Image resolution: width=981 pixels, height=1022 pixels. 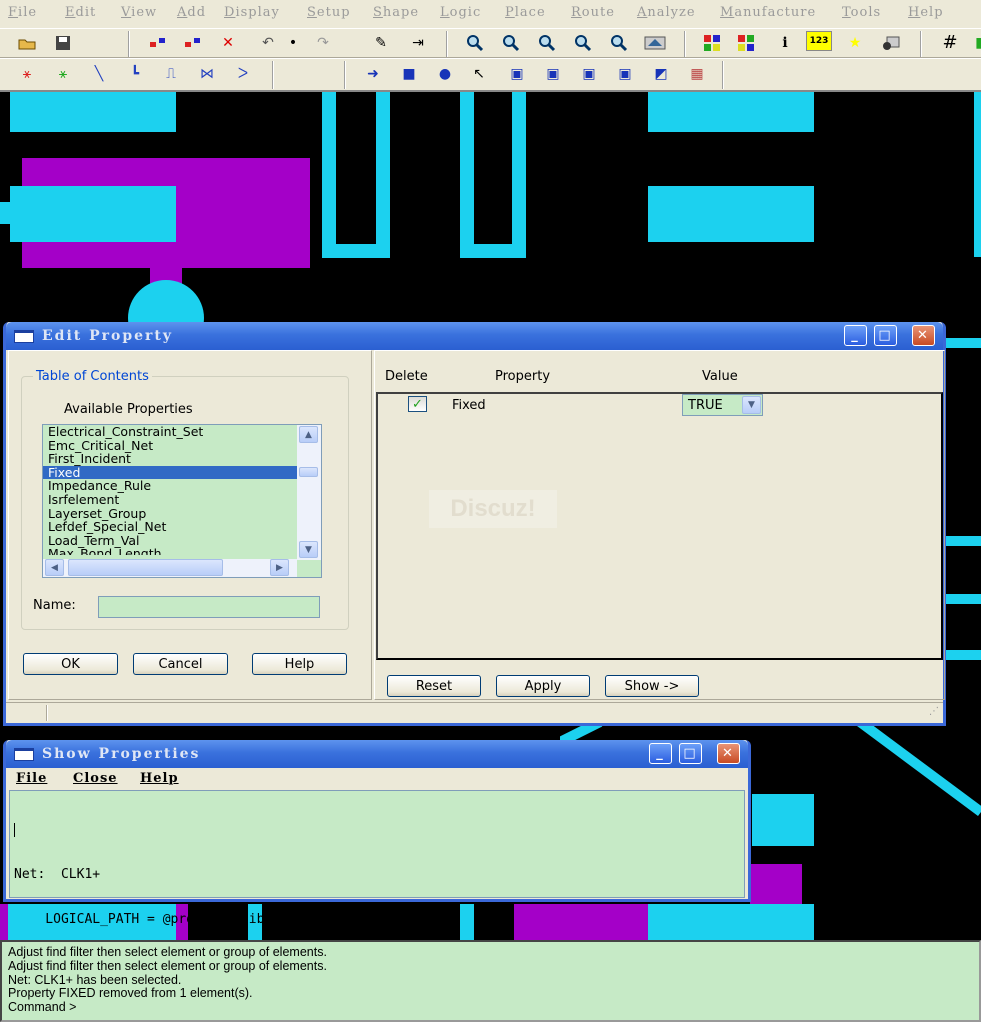 What do you see at coordinates (171, 74) in the screenshot?
I see `route-tune-icon: ⎍` at bounding box center [171, 74].